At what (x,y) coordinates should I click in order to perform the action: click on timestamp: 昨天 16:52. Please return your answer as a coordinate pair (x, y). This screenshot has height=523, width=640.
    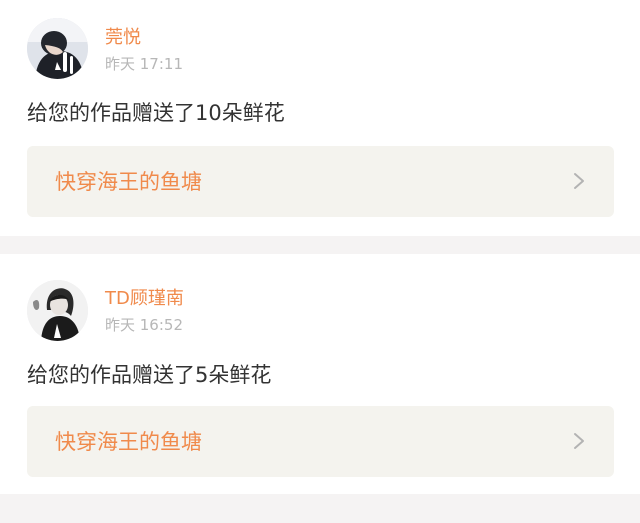
    Looking at the image, I should click on (144, 325).